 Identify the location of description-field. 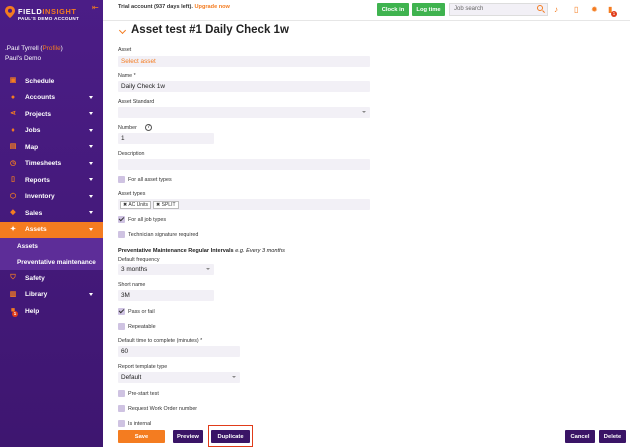
(244, 164).